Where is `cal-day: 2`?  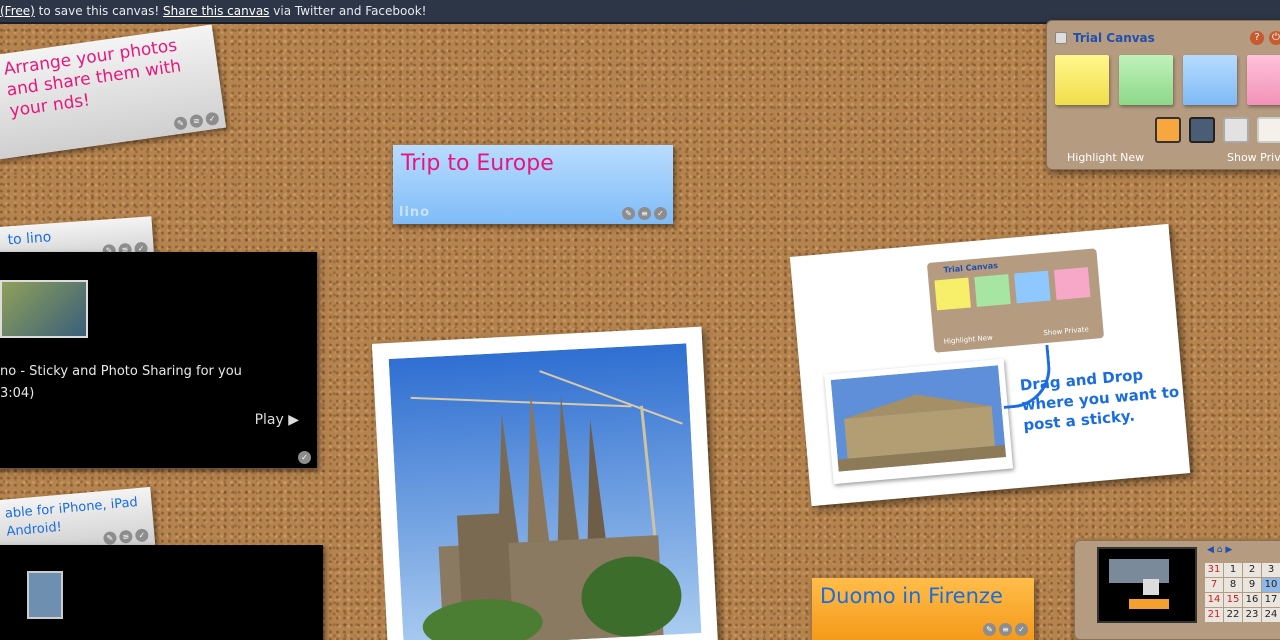 cal-day: 2 is located at coordinates (1252, 570).